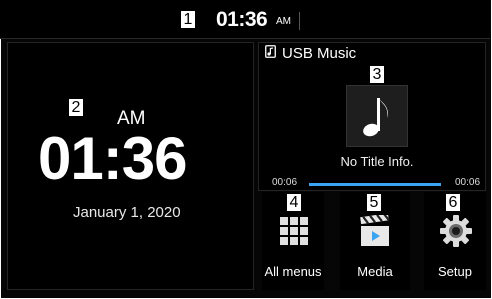  What do you see at coordinates (453, 202) in the screenshot?
I see `callout-label-6: 6` at bounding box center [453, 202].